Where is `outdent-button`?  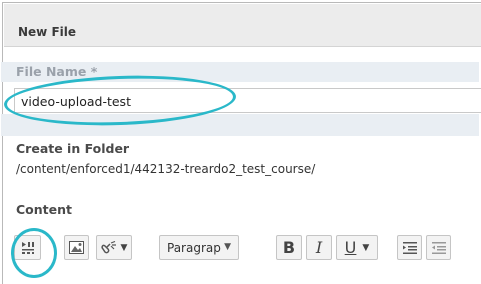
outdent-button is located at coordinates (438, 247).